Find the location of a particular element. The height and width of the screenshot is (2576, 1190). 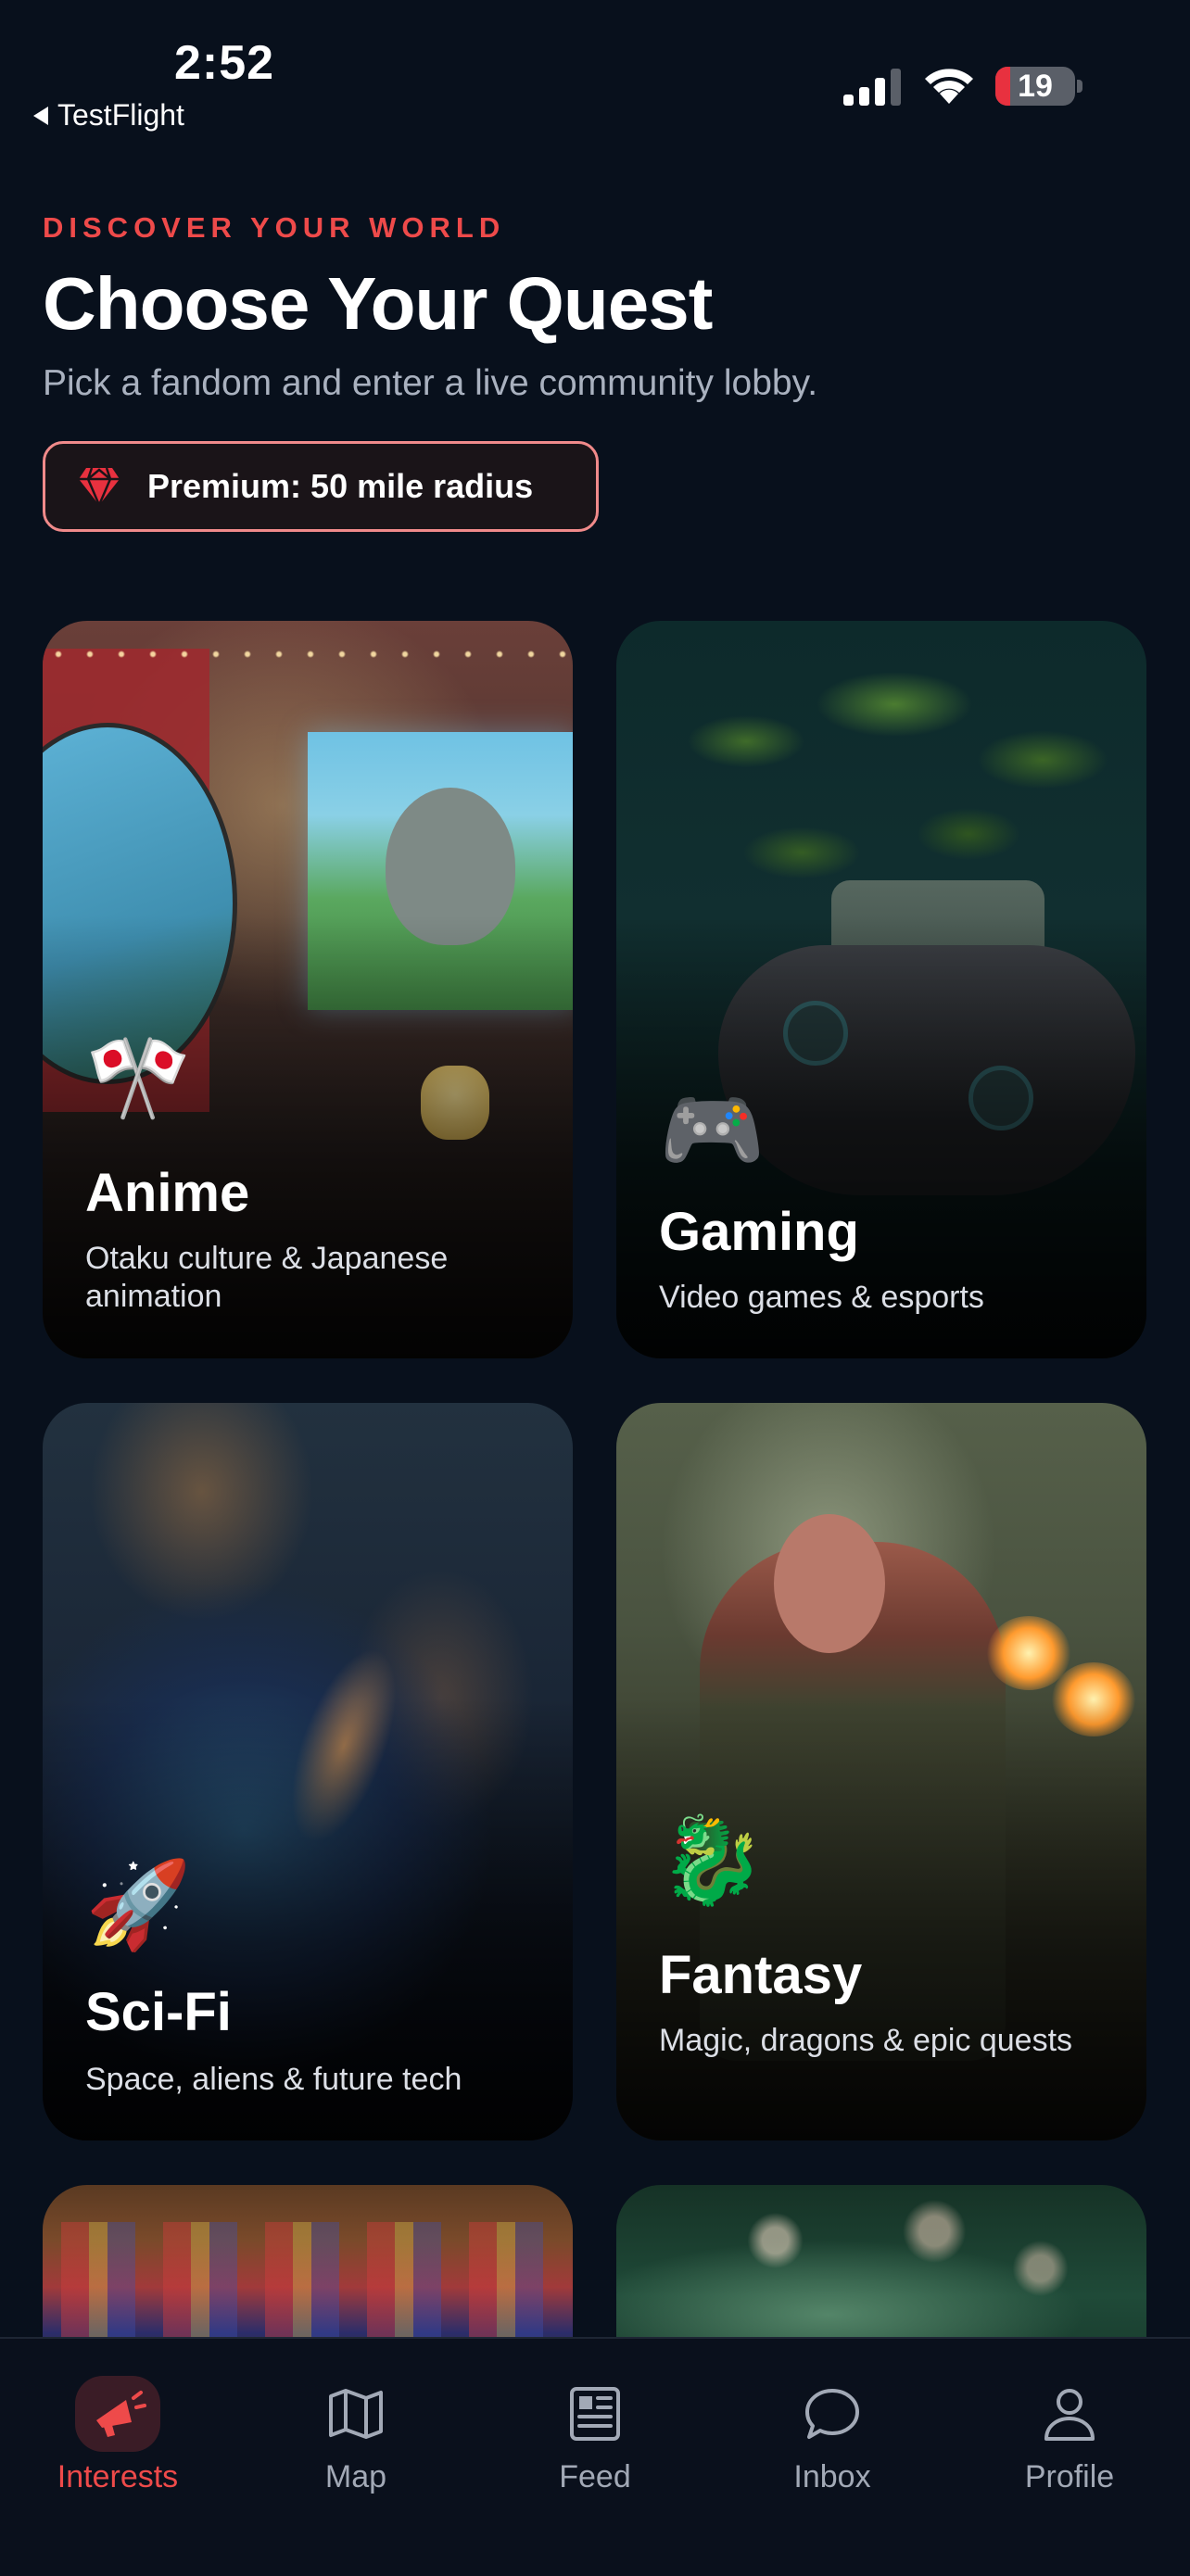

person-icon is located at coordinates (1069, 2415).